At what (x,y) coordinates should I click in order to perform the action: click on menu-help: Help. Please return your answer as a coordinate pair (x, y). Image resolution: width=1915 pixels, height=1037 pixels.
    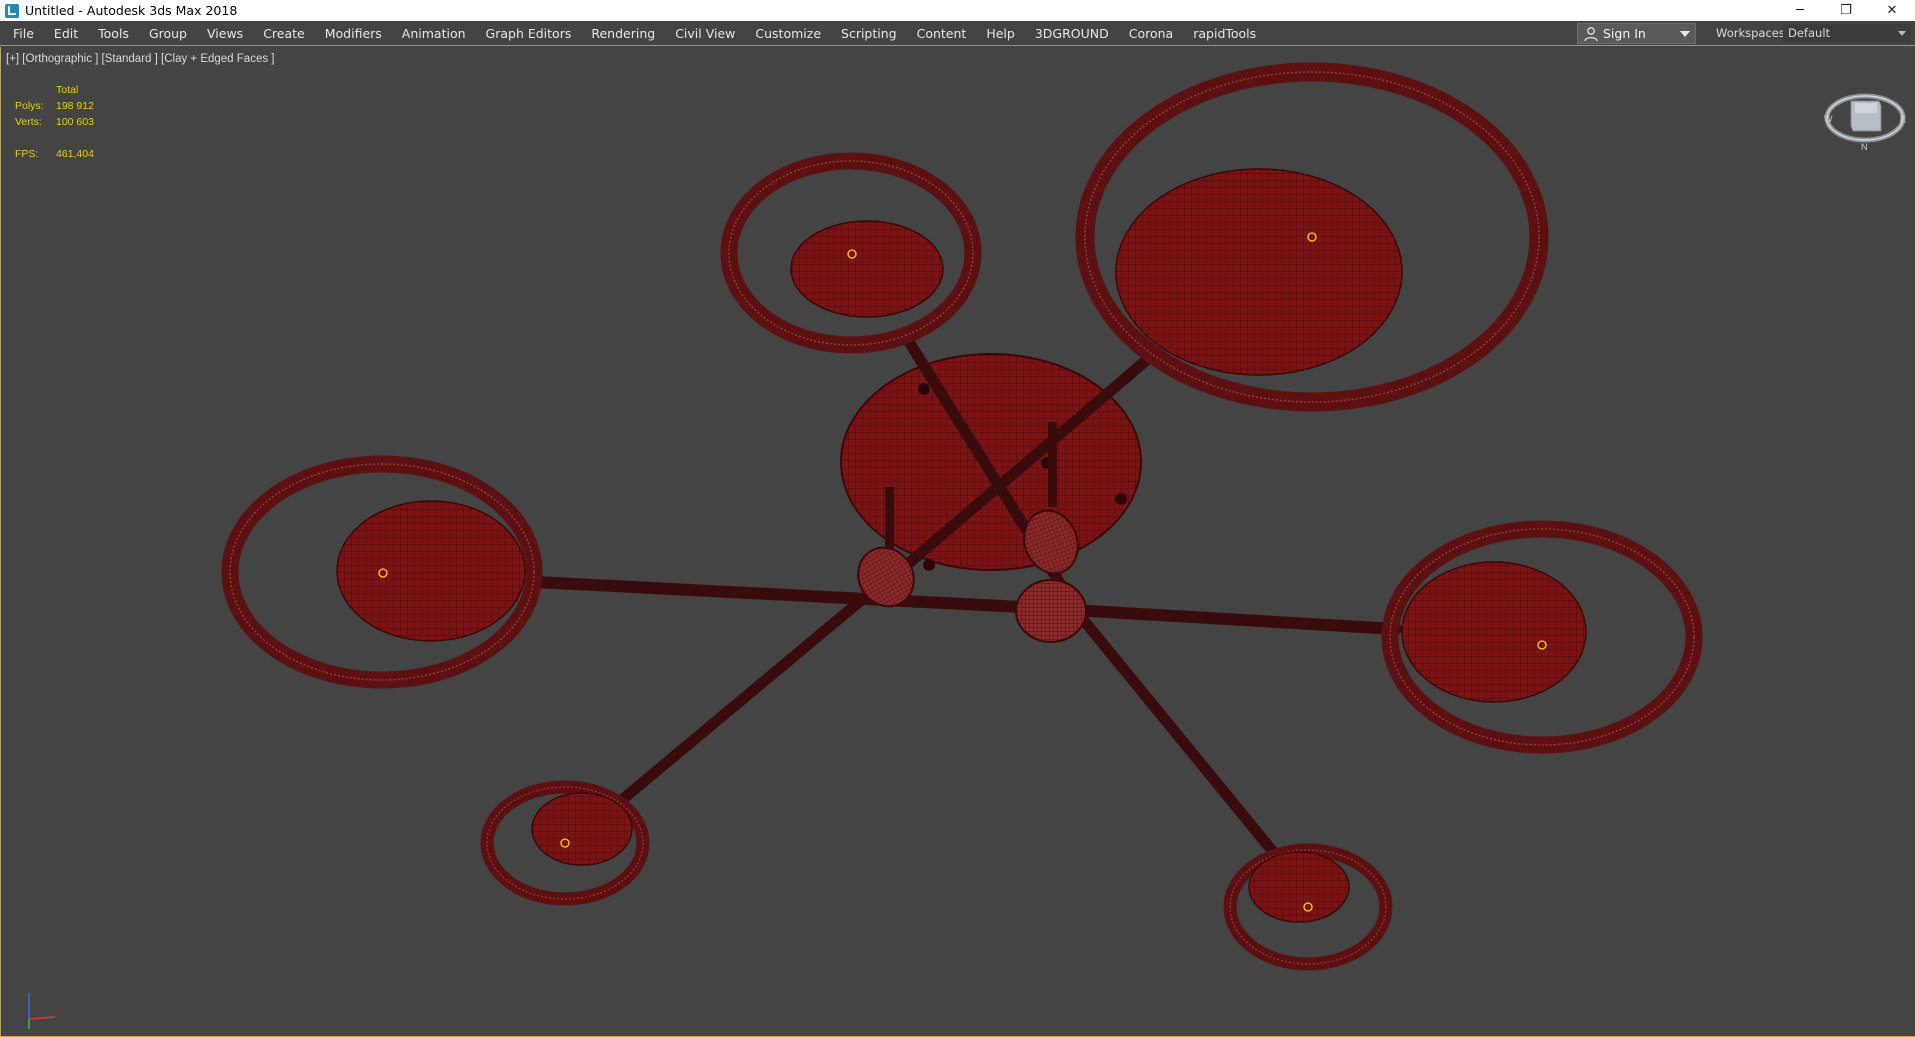
    Looking at the image, I should click on (1000, 33).